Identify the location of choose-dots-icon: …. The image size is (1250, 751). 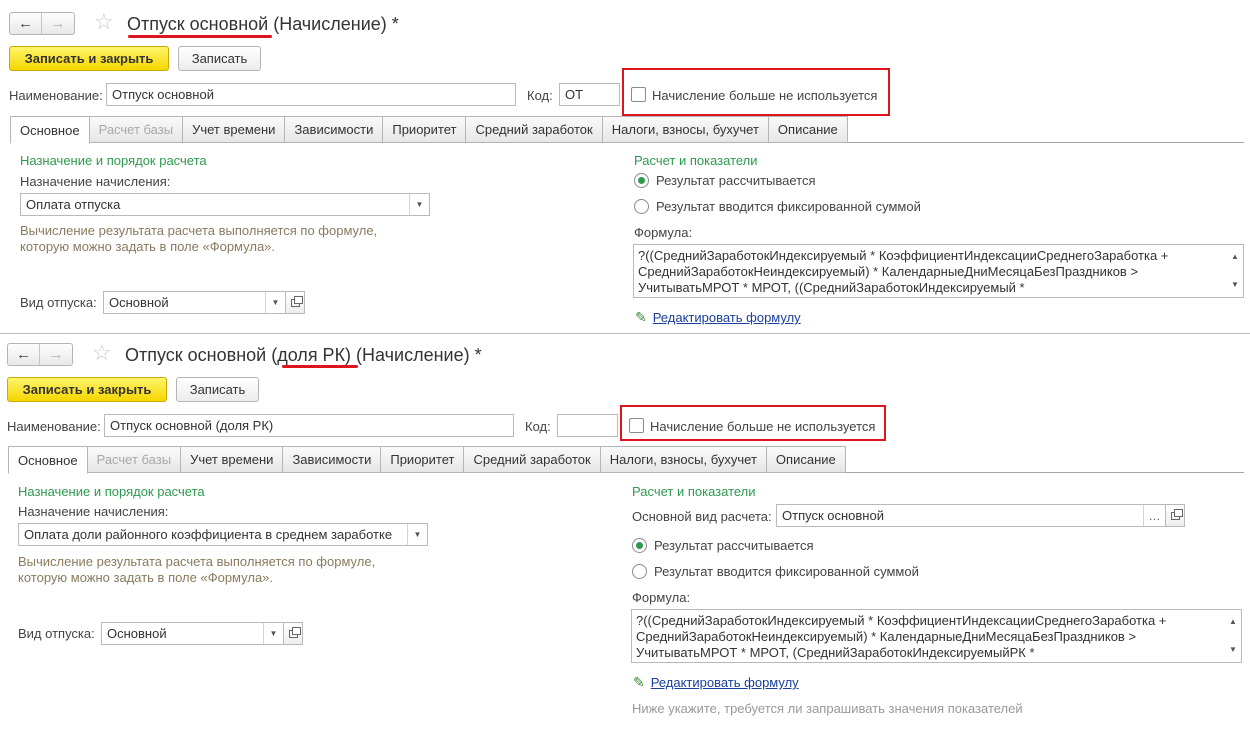
(1154, 515).